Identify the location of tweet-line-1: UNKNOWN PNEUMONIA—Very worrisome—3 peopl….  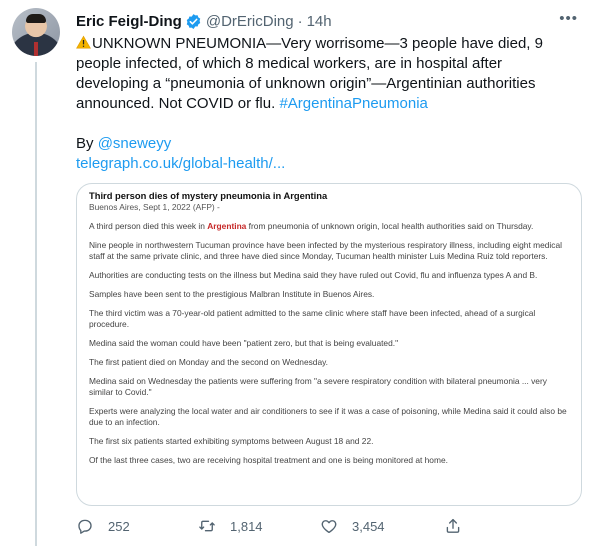
(329, 44).